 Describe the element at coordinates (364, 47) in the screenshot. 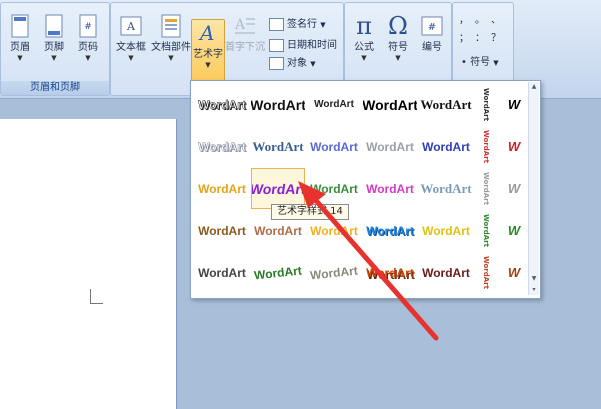

I see `equation-label: 公式` at that location.